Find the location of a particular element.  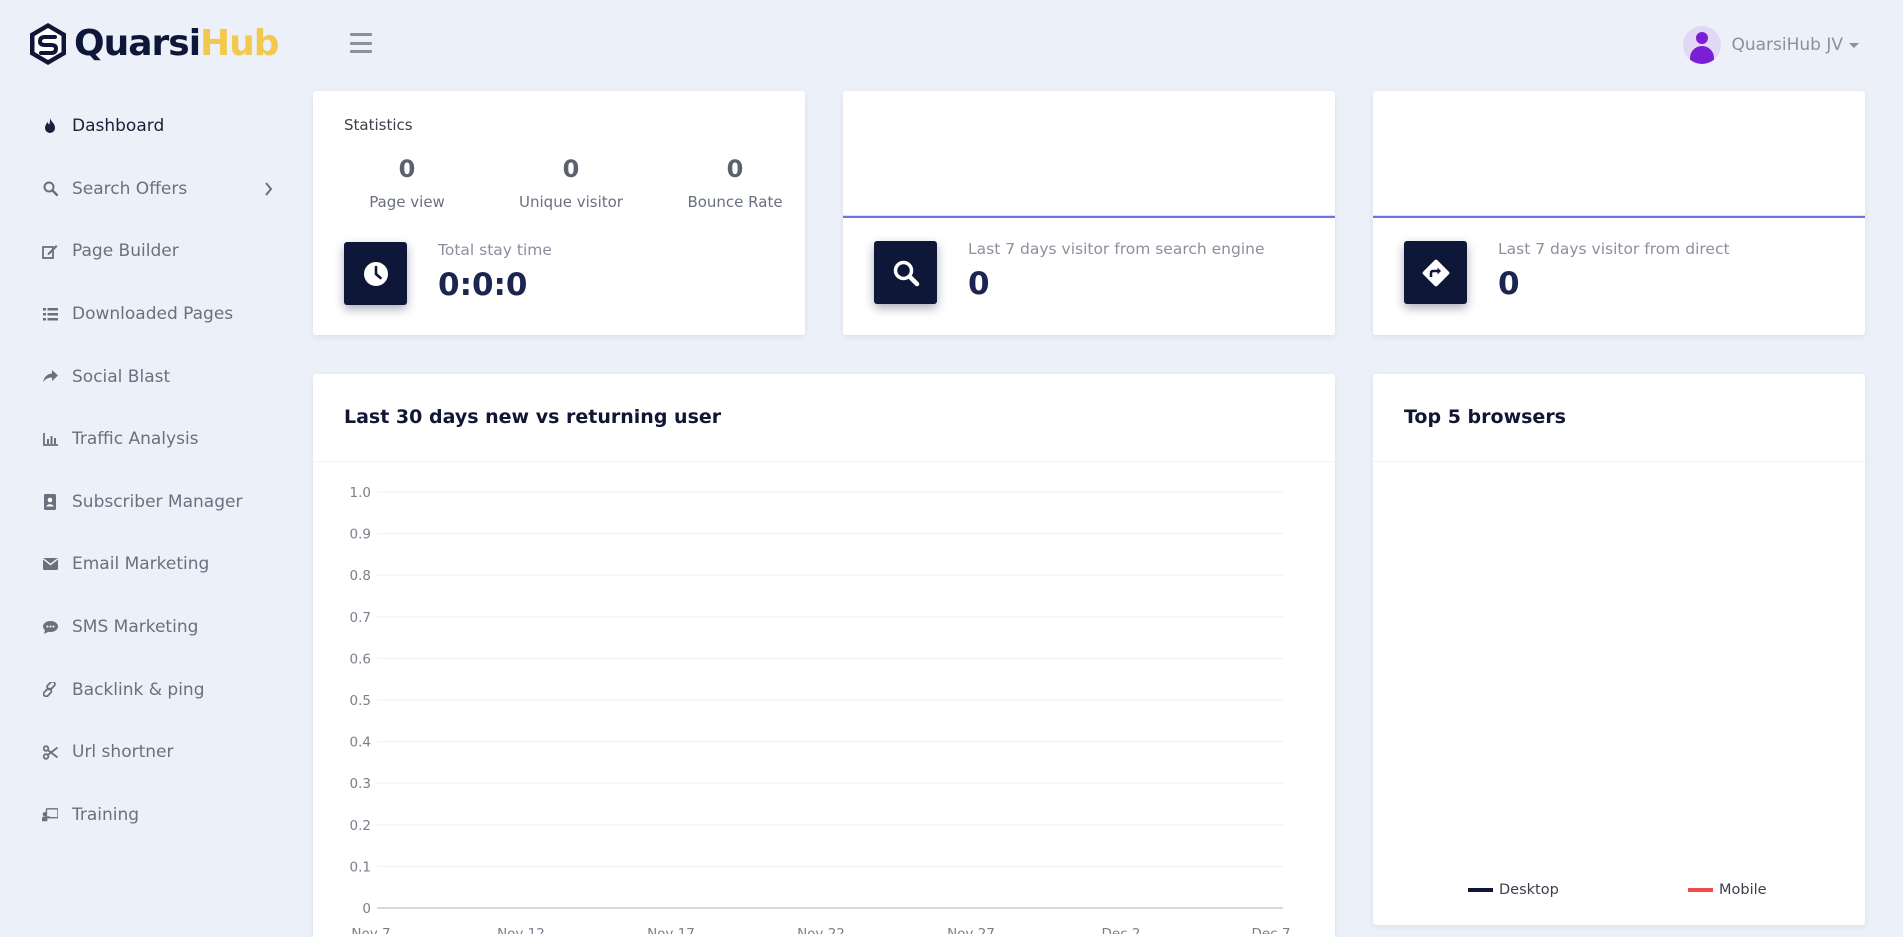

comment-icon is located at coordinates (50, 627).